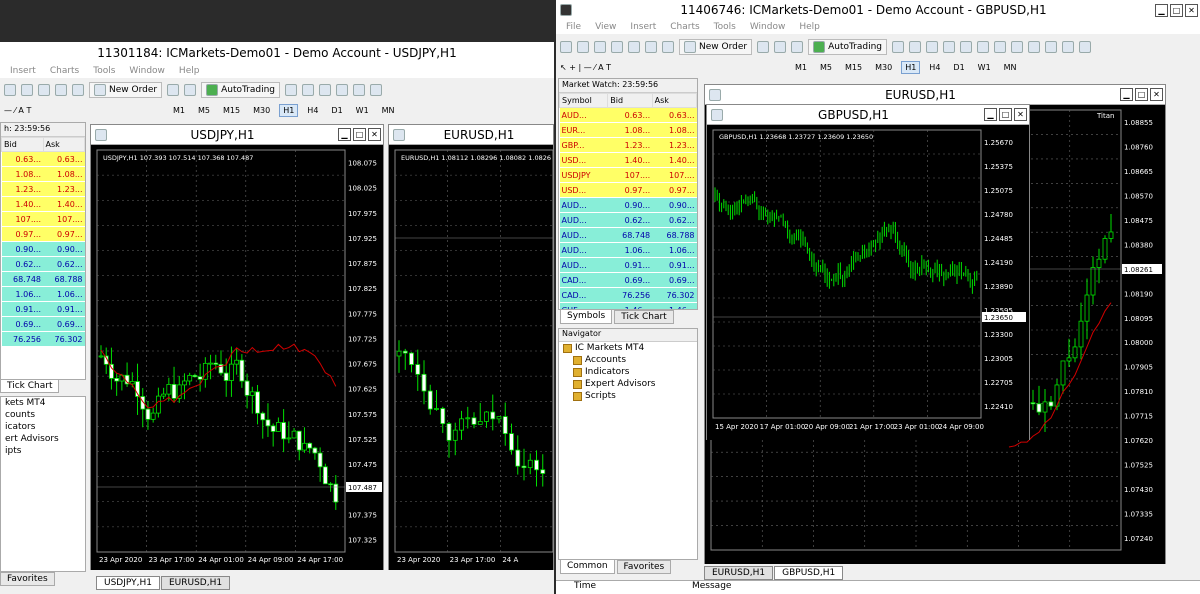 This screenshot has height=594, width=1200. I want to click on nav-item: kets MT4, so click(43, 403).